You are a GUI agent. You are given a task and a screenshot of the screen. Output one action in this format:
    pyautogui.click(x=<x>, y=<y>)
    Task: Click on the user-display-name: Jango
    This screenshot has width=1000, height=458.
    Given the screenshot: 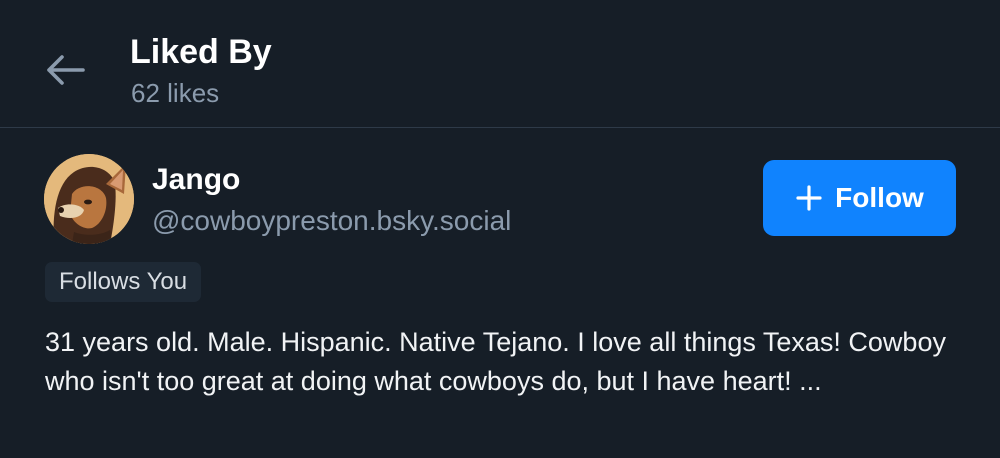 What is the action you would take?
    pyautogui.click(x=196, y=179)
    